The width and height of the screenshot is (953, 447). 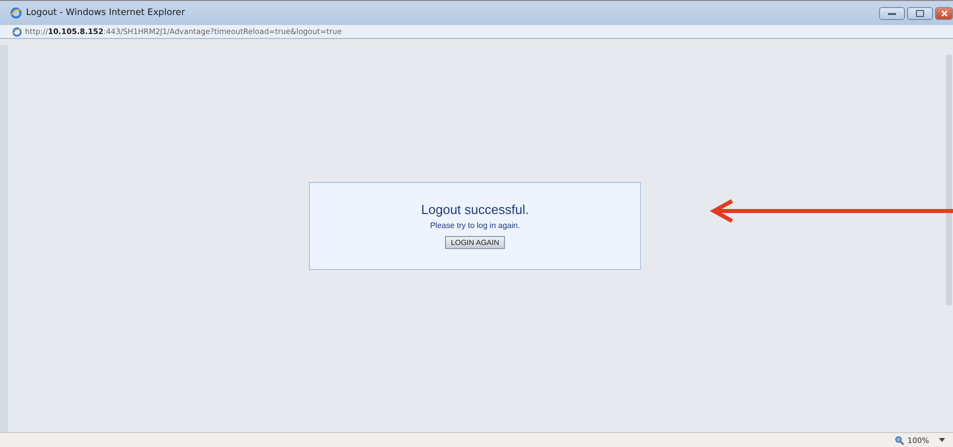 I want to click on minimize-icon, so click(x=892, y=13).